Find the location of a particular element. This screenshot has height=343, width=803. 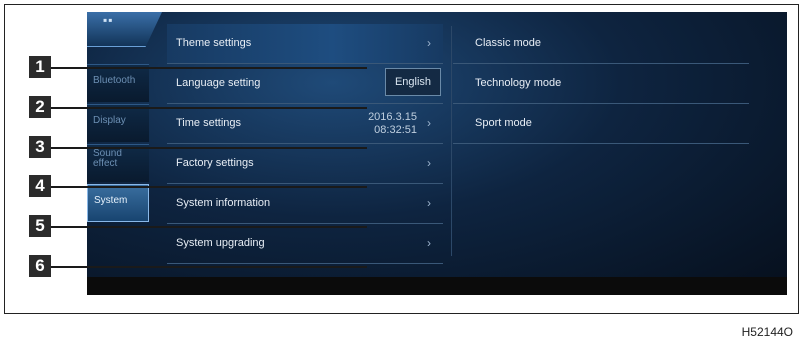

system-information-row: System information › is located at coordinates (305, 204).